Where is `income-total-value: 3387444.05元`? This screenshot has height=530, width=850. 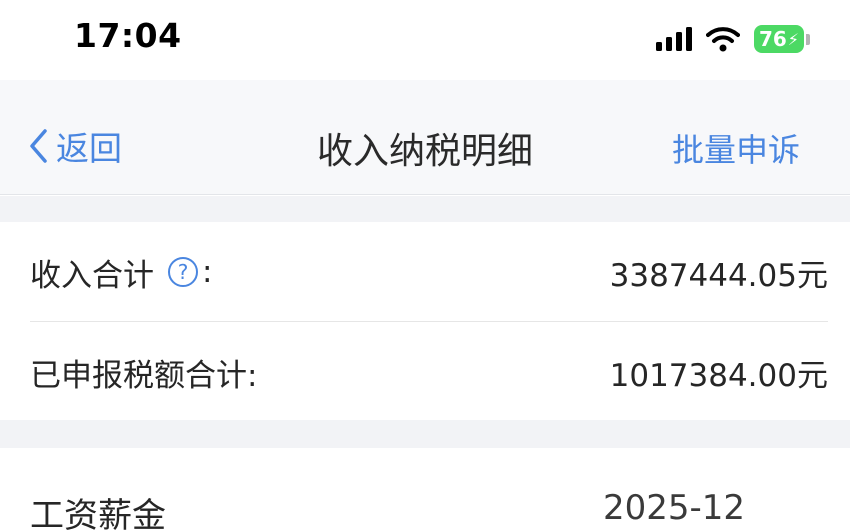
income-total-value: 3387444.05元 is located at coordinates (718, 275).